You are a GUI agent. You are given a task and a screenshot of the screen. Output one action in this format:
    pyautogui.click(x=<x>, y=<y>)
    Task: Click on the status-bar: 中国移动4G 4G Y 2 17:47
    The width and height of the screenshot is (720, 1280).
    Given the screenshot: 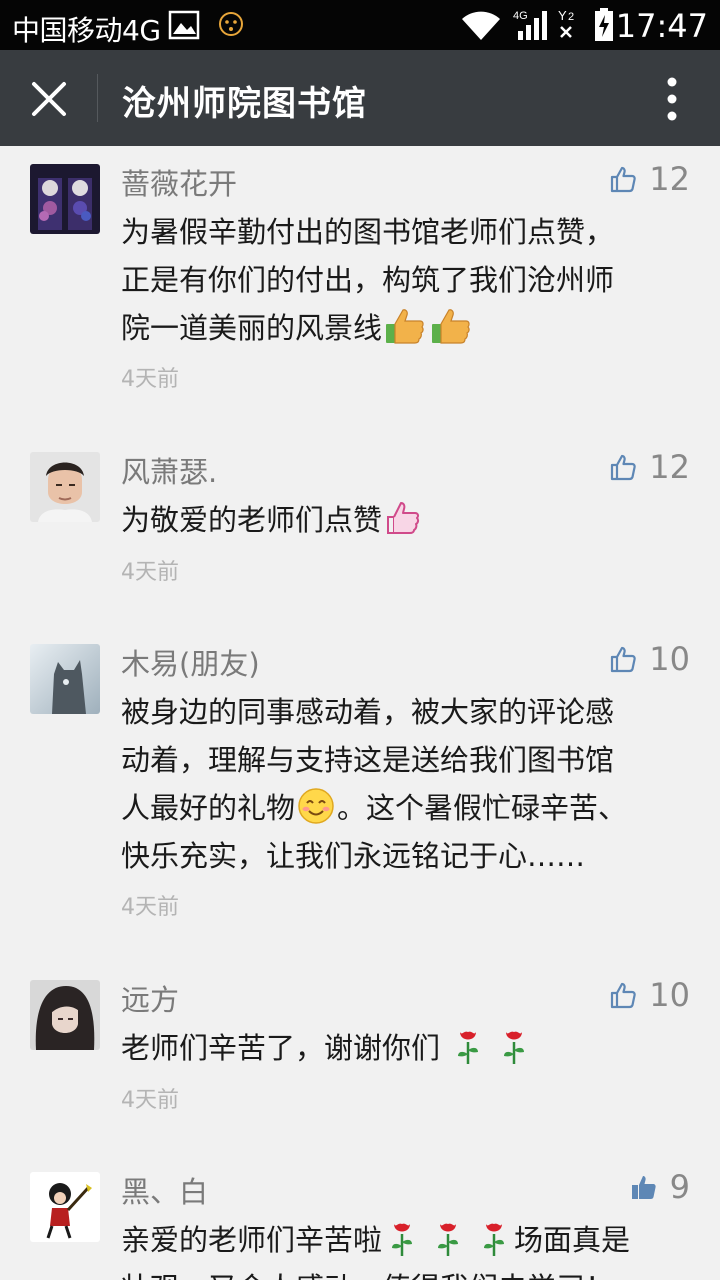 What is the action you would take?
    pyautogui.click(x=360, y=25)
    